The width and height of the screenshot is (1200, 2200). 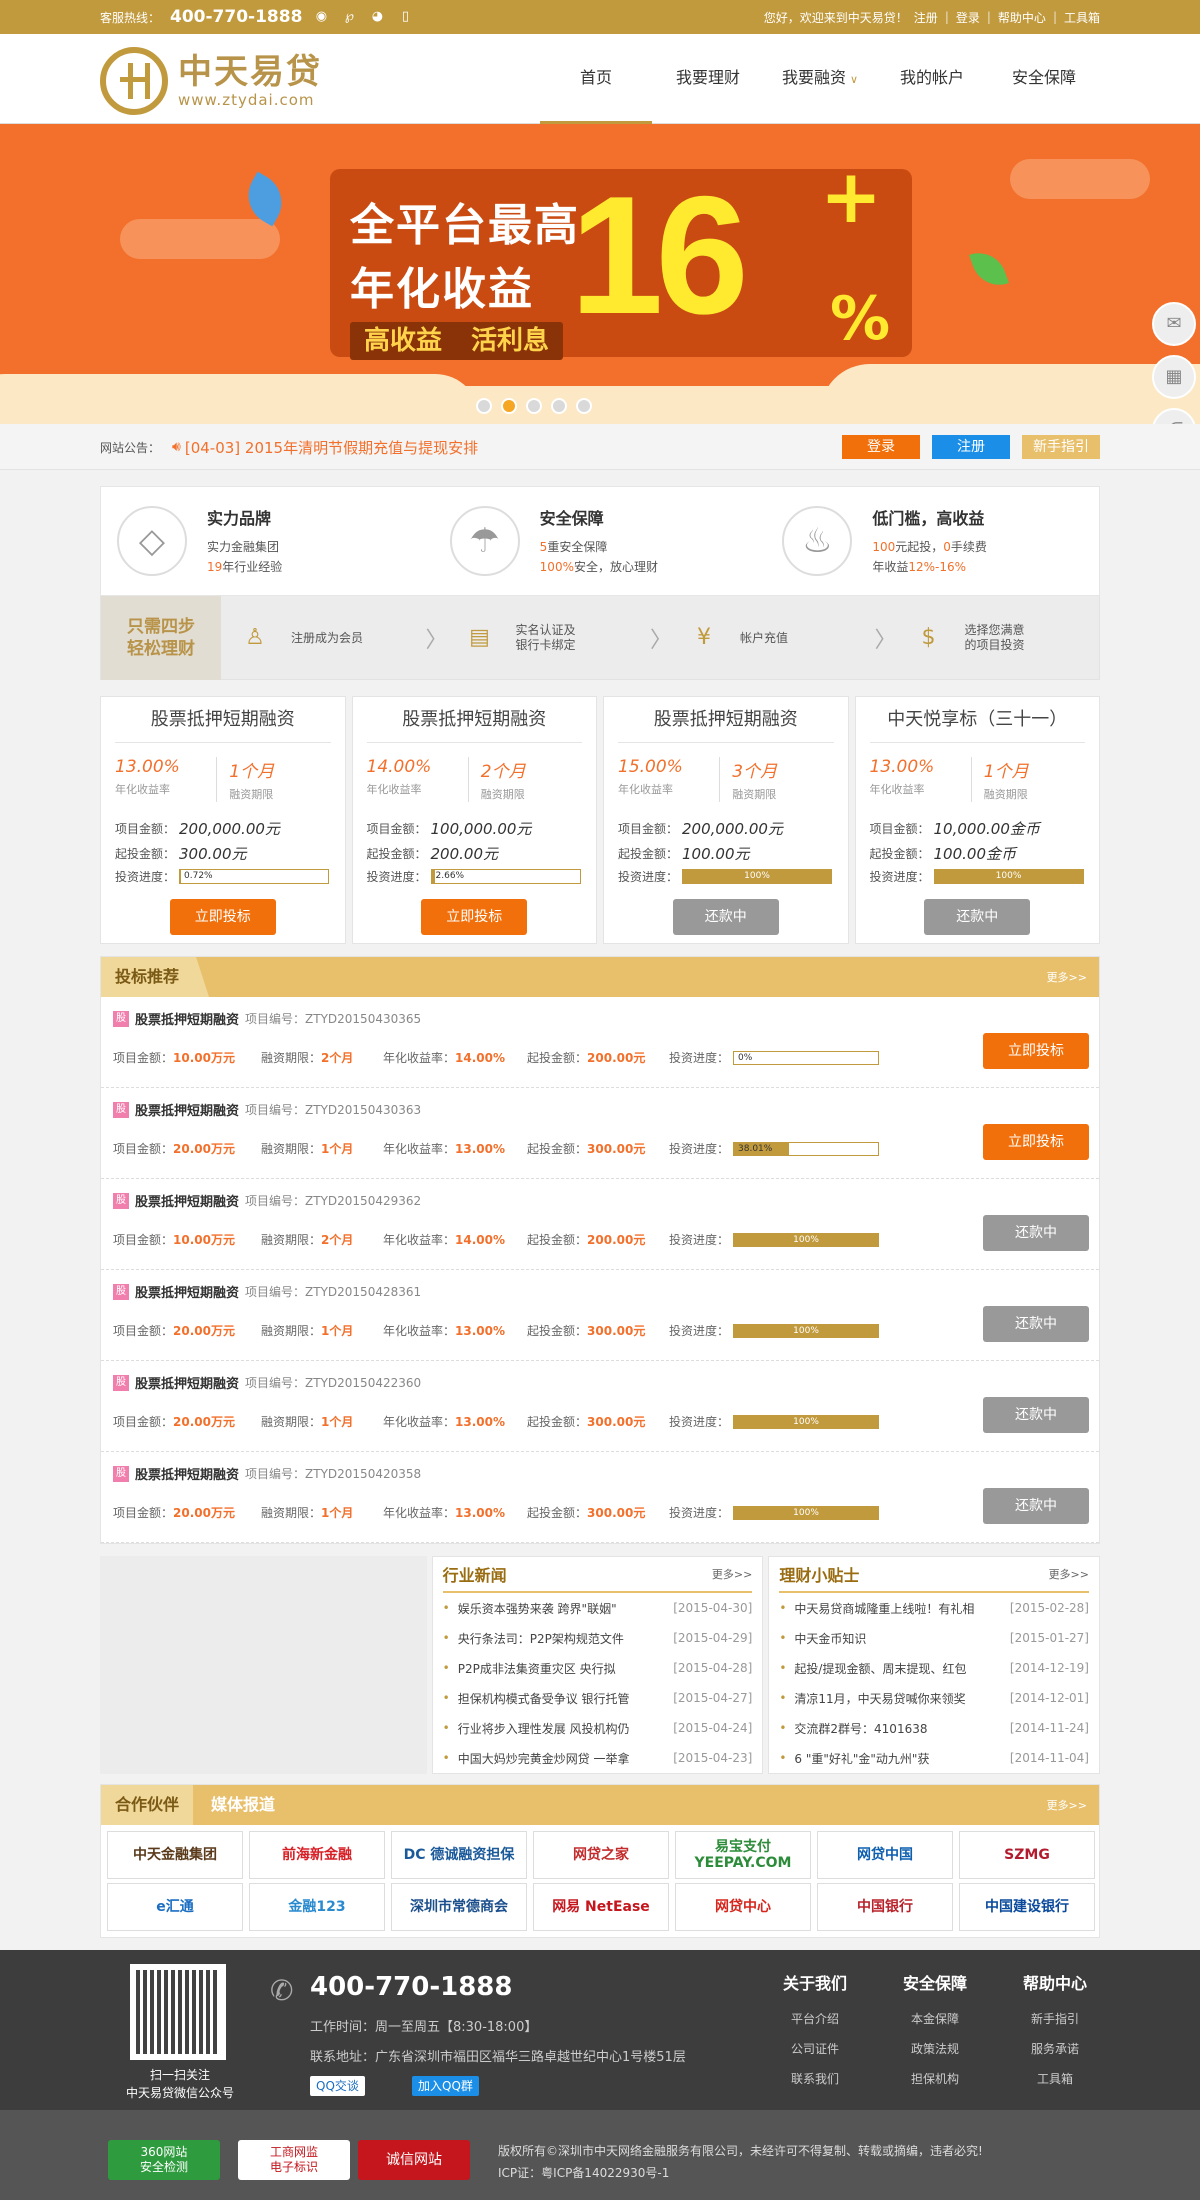 What do you see at coordinates (968, 17) in the screenshot?
I see `top-login-link: 登录` at bounding box center [968, 17].